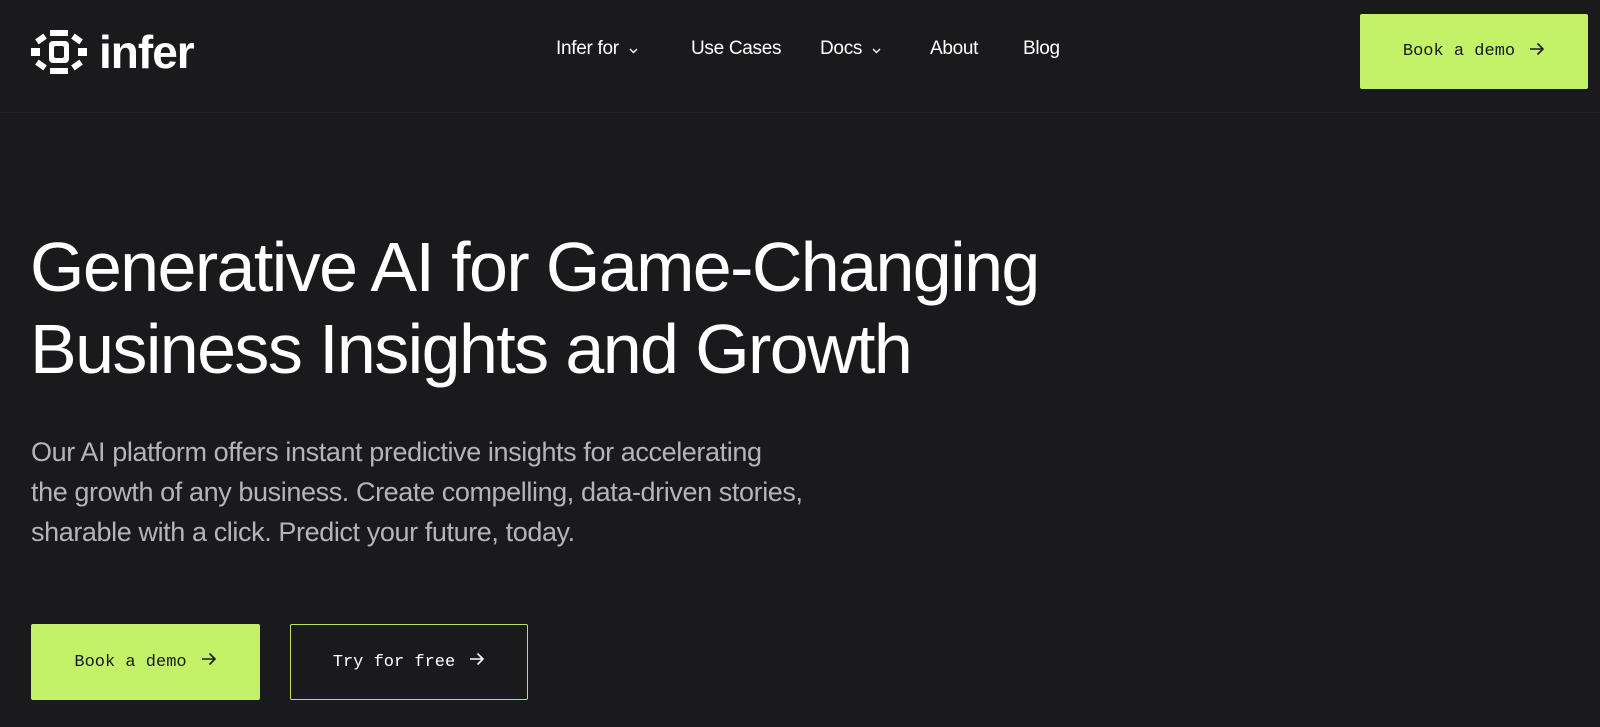 Image resolution: width=1600 pixels, height=727 pixels. I want to click on nav-item-label: Infer for, so click(587, 48).